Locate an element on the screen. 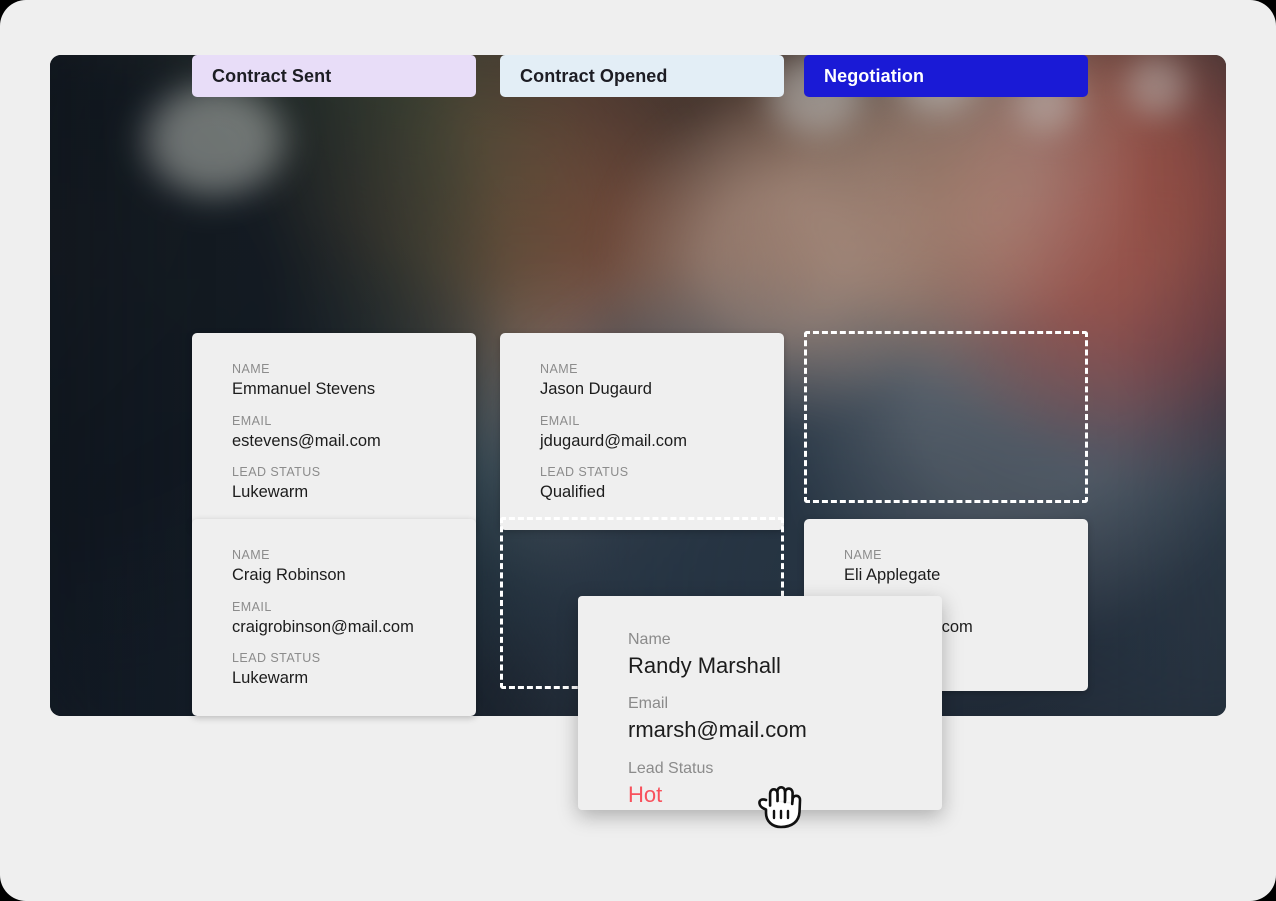  card-field-email: EMAIL craigrobinson@mail.com is located at coordinates (354, 619).